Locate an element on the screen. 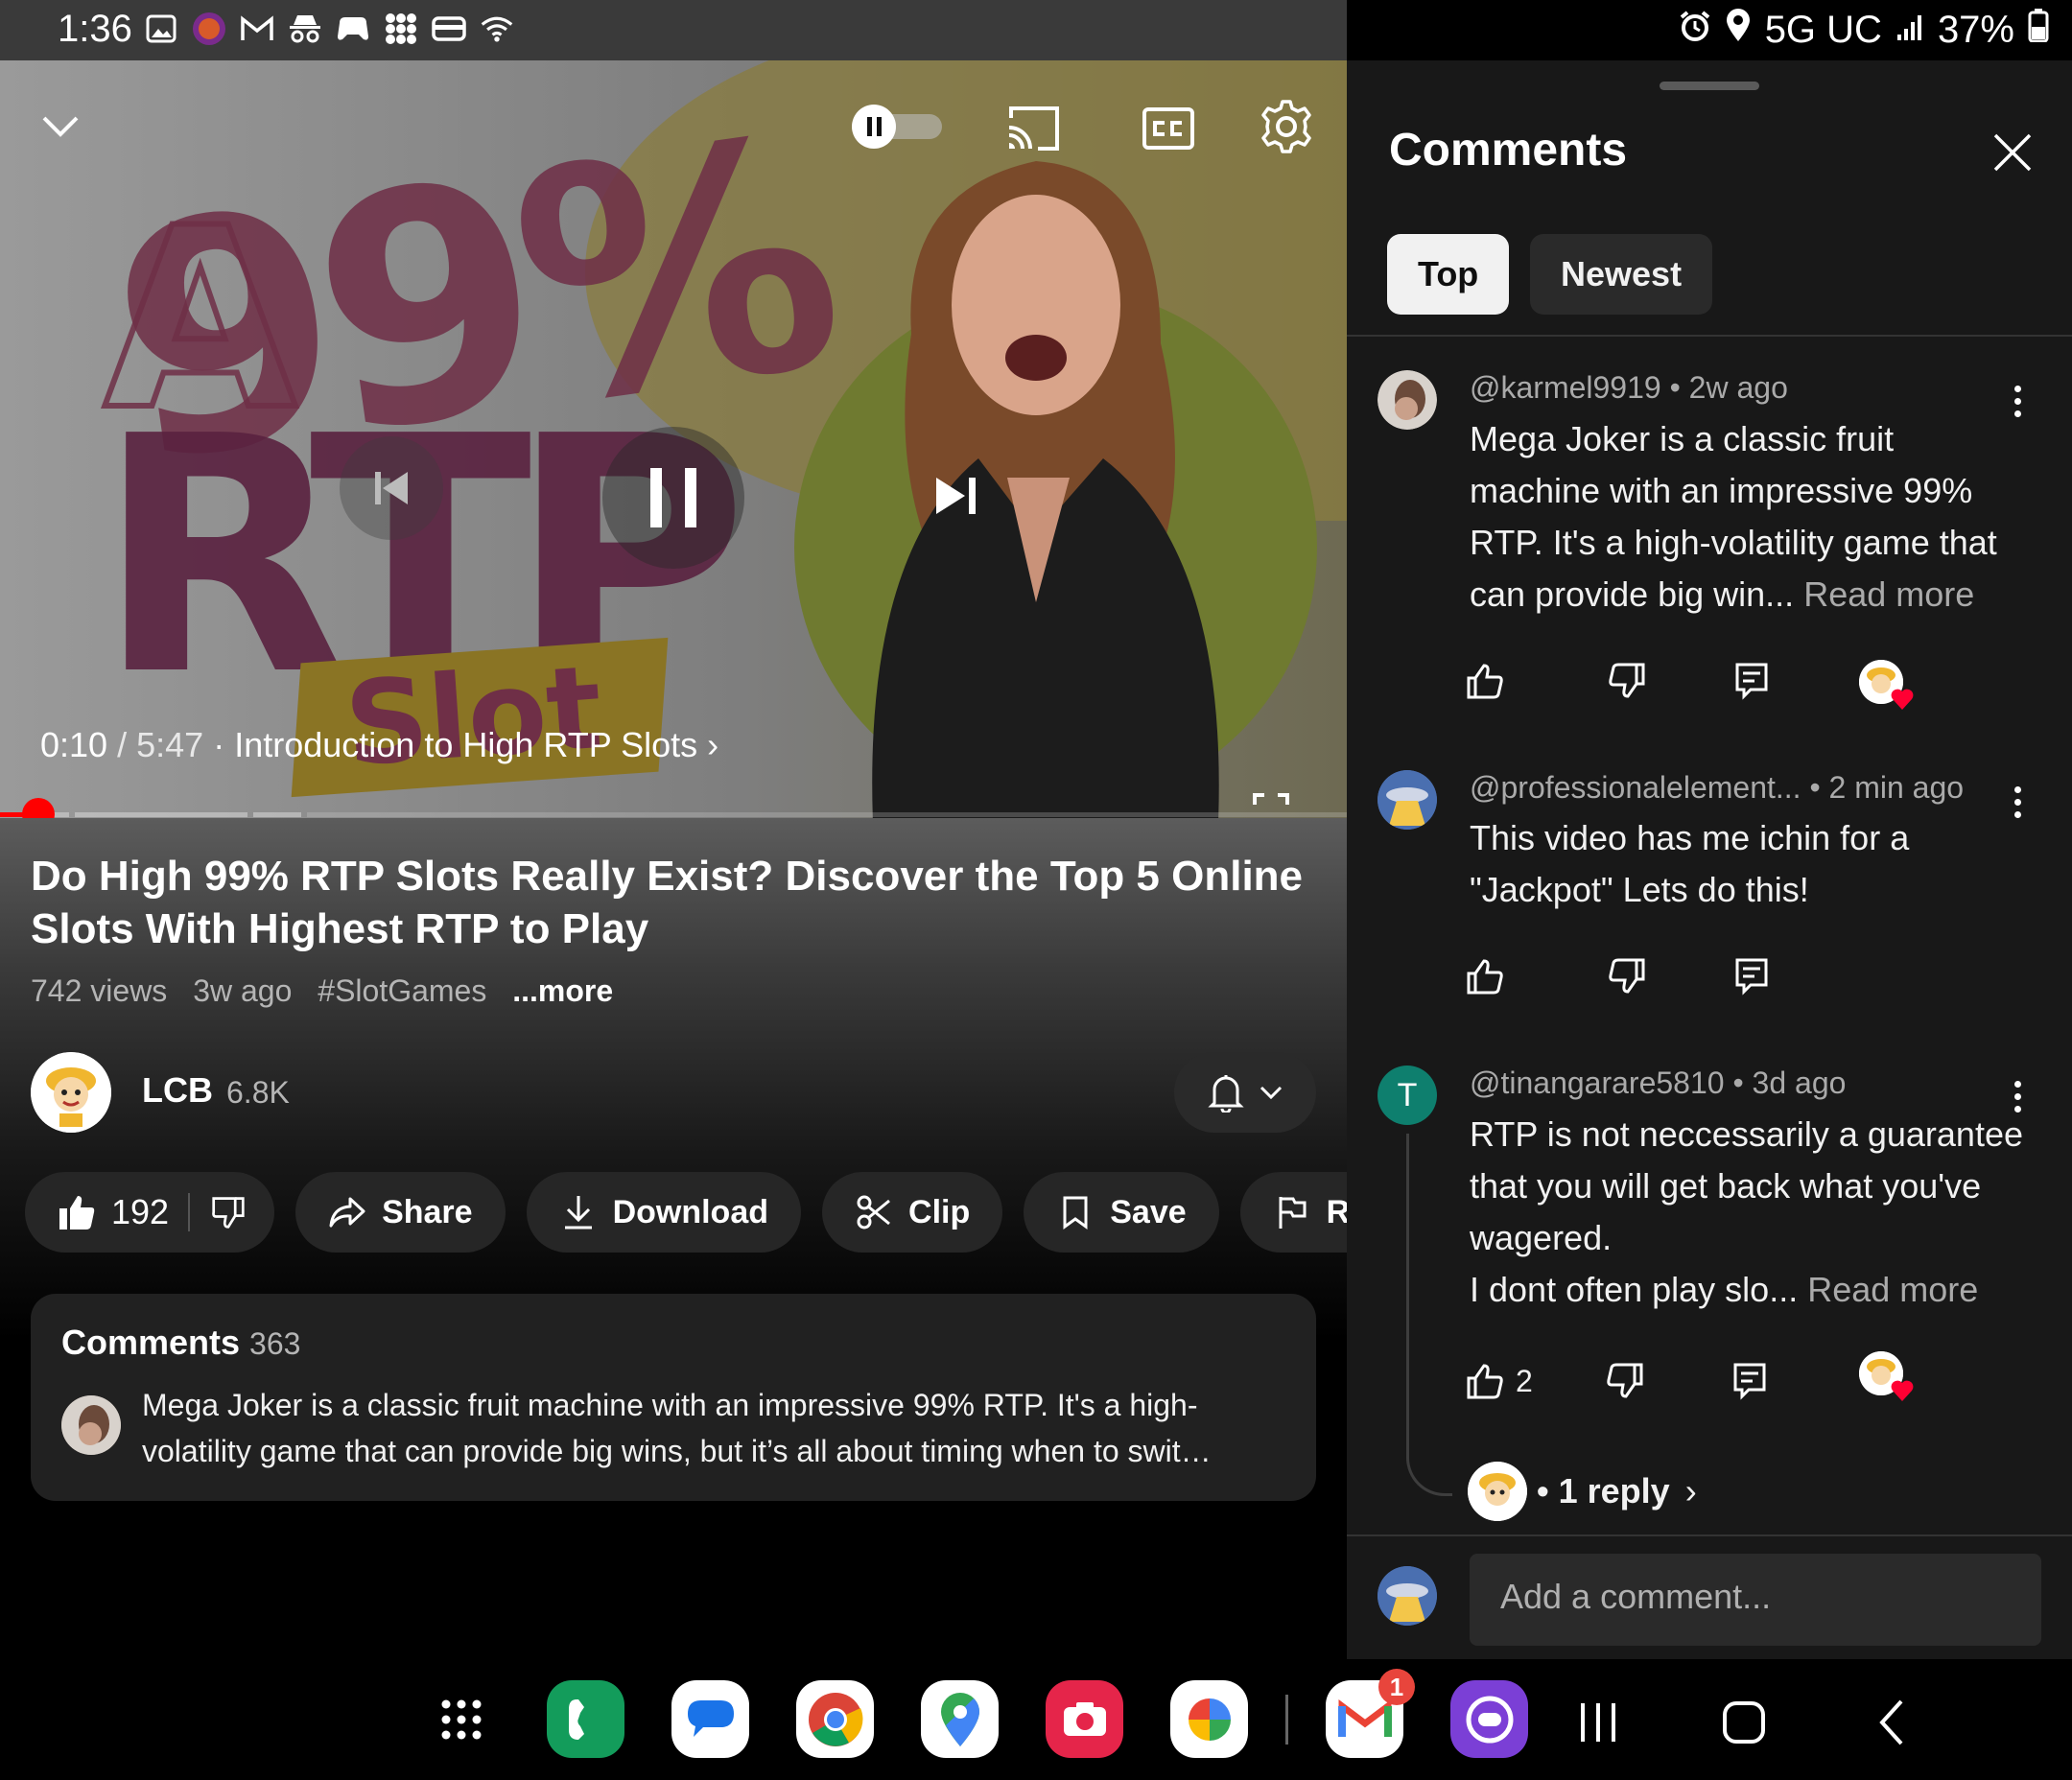  gallery-icon is located at coordinates (161, 29).